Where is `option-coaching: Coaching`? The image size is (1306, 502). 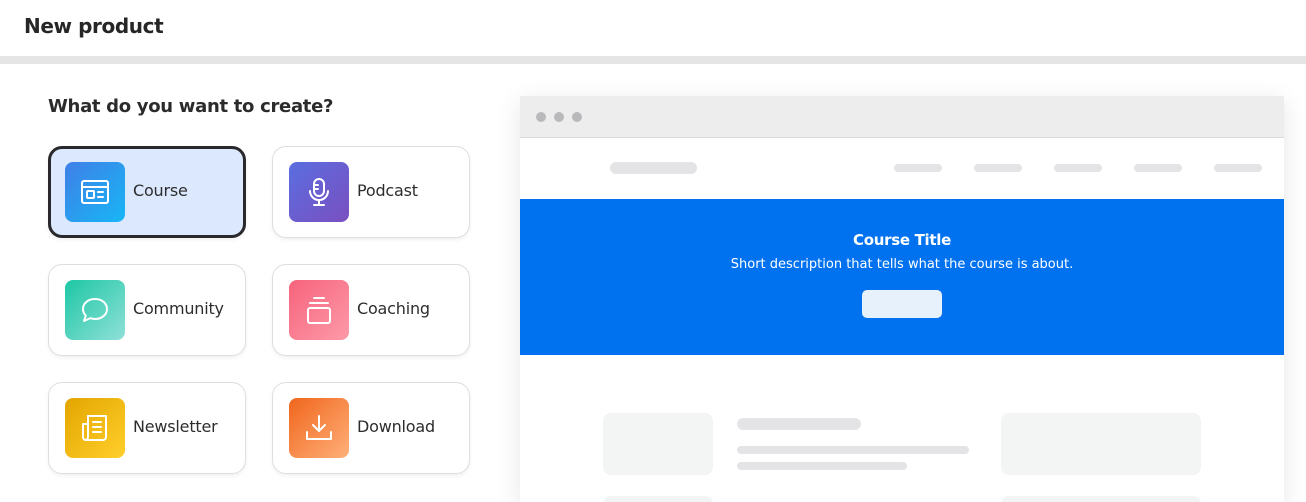 option-coaching: Coaching is located at coordinates (371, 310).